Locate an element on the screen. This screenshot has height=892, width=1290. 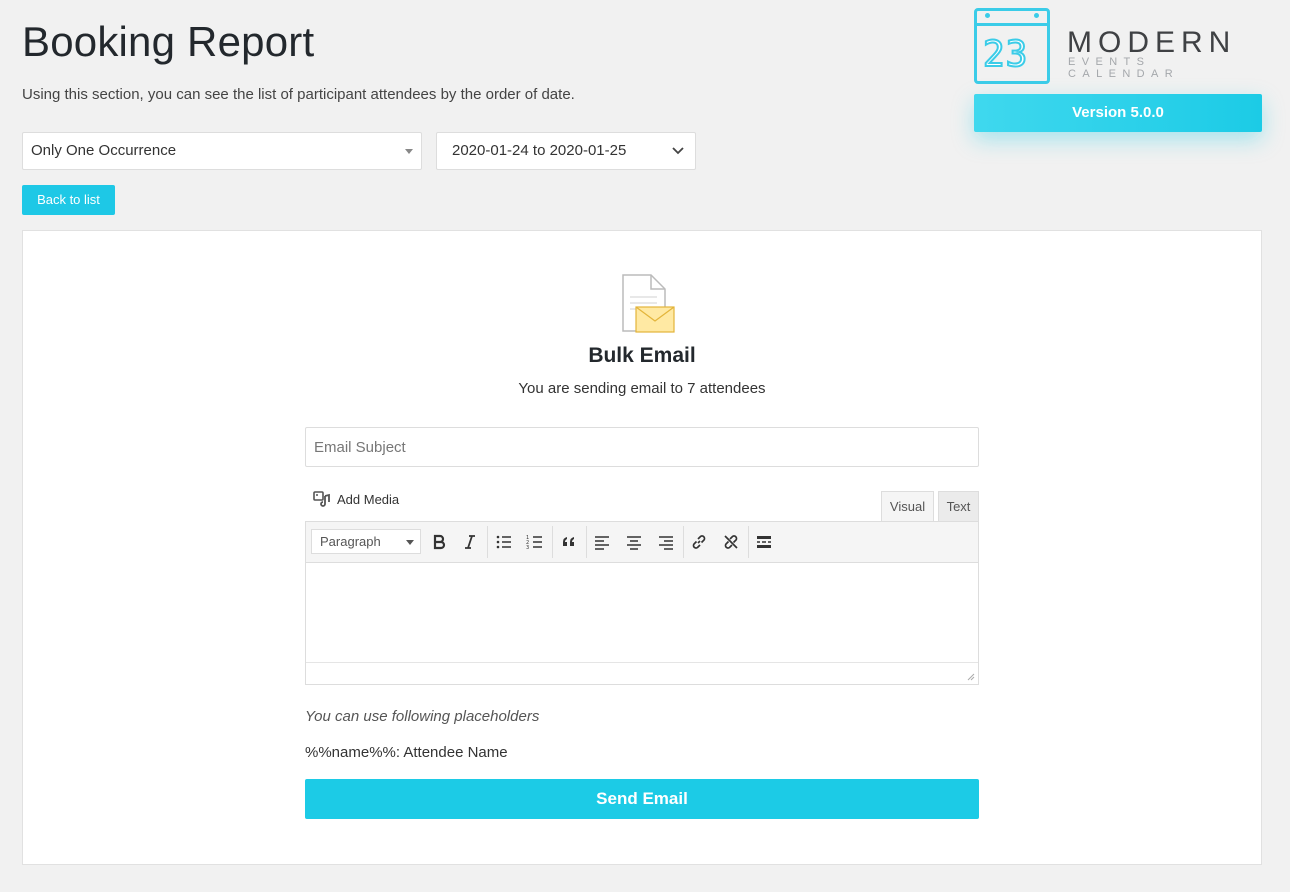
link-icon is located at coordinates (699, 542).